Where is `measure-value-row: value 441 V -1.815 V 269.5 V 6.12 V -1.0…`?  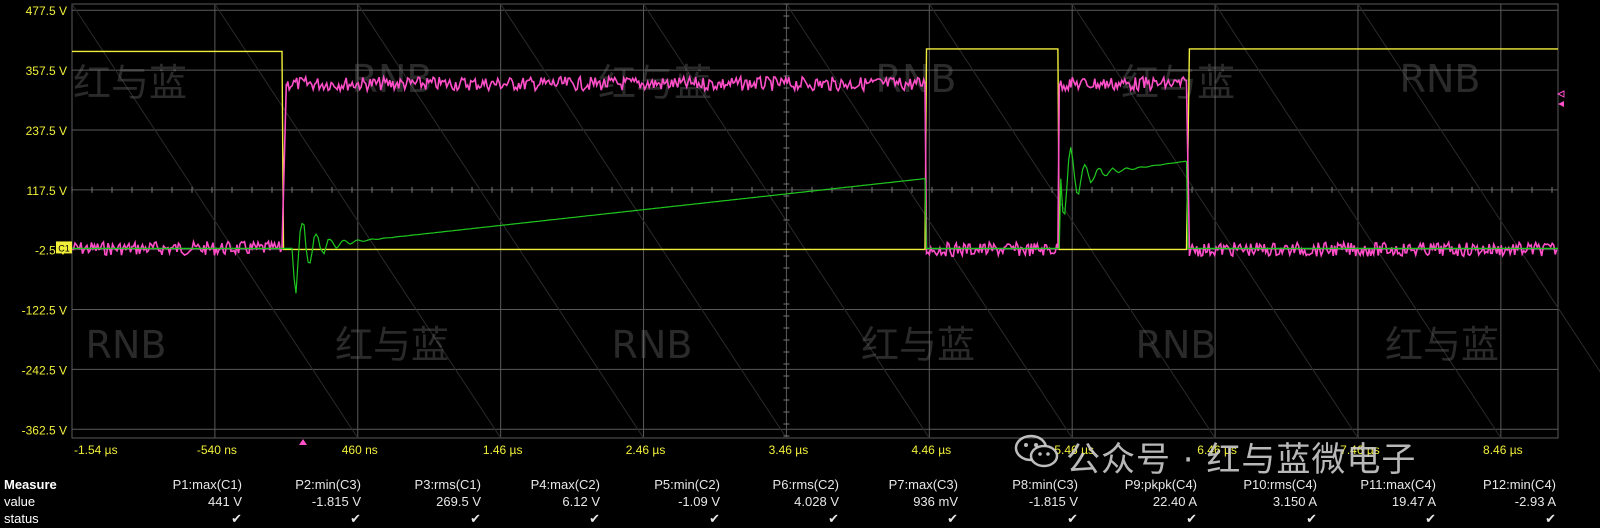
measure-value-row: value 441 V -1.815 V 269.5 V 6.12 V -1.0… is located at coordinates (800, 502).